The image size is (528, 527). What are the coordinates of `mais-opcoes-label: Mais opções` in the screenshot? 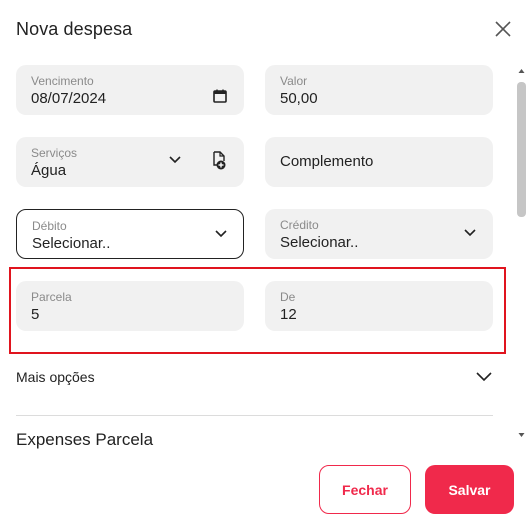 It's located at (55, 377).